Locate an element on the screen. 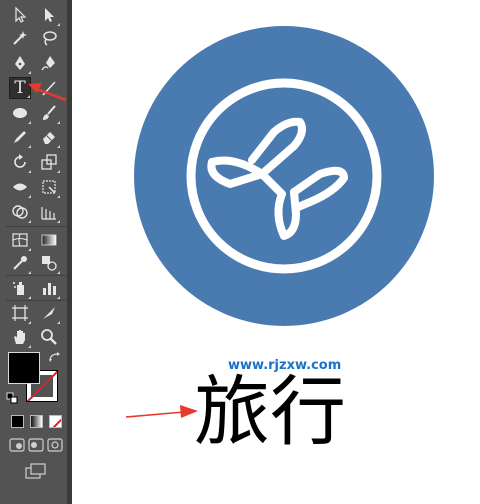  magic-wand-icon is located at coordinates (20, 38).